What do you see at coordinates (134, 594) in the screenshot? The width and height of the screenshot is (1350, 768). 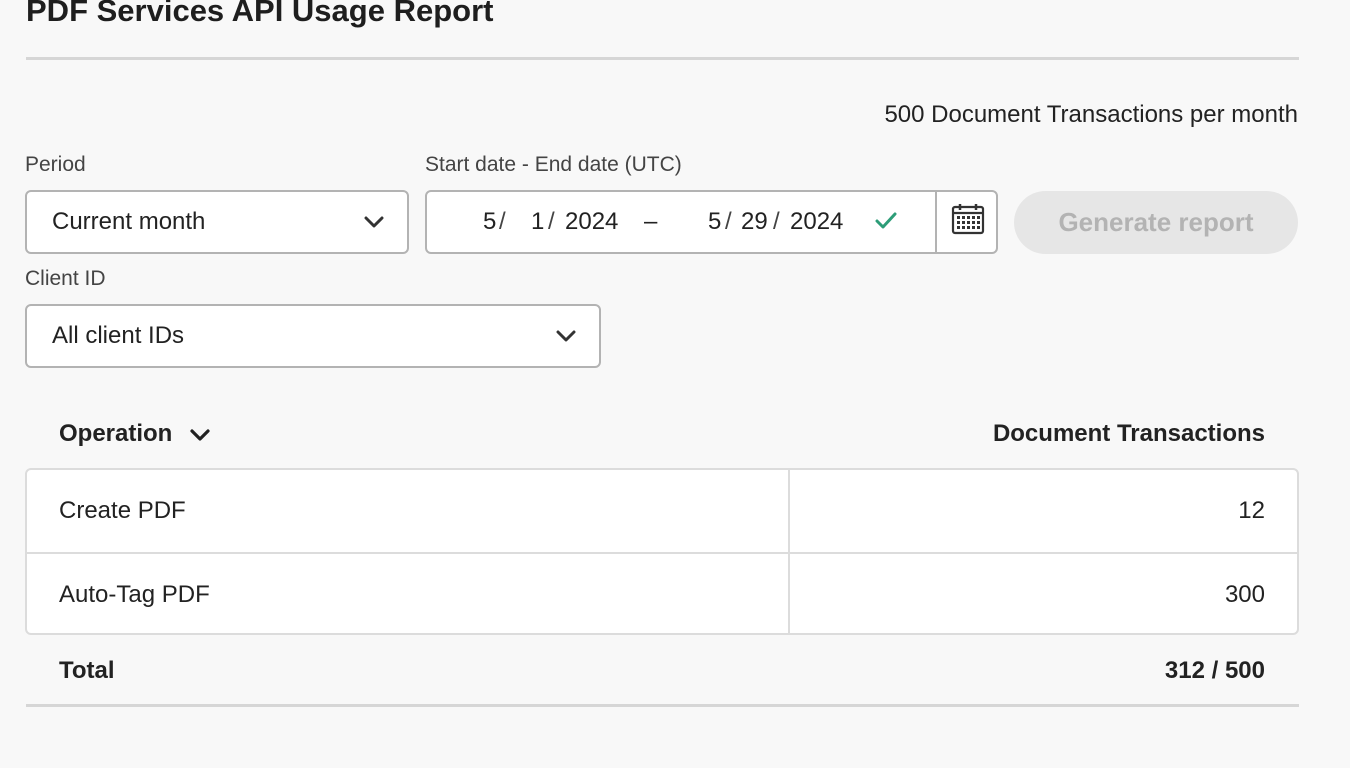 I see `operation-cell: Auto-Tag PDF` at bounding box center [134, 594].